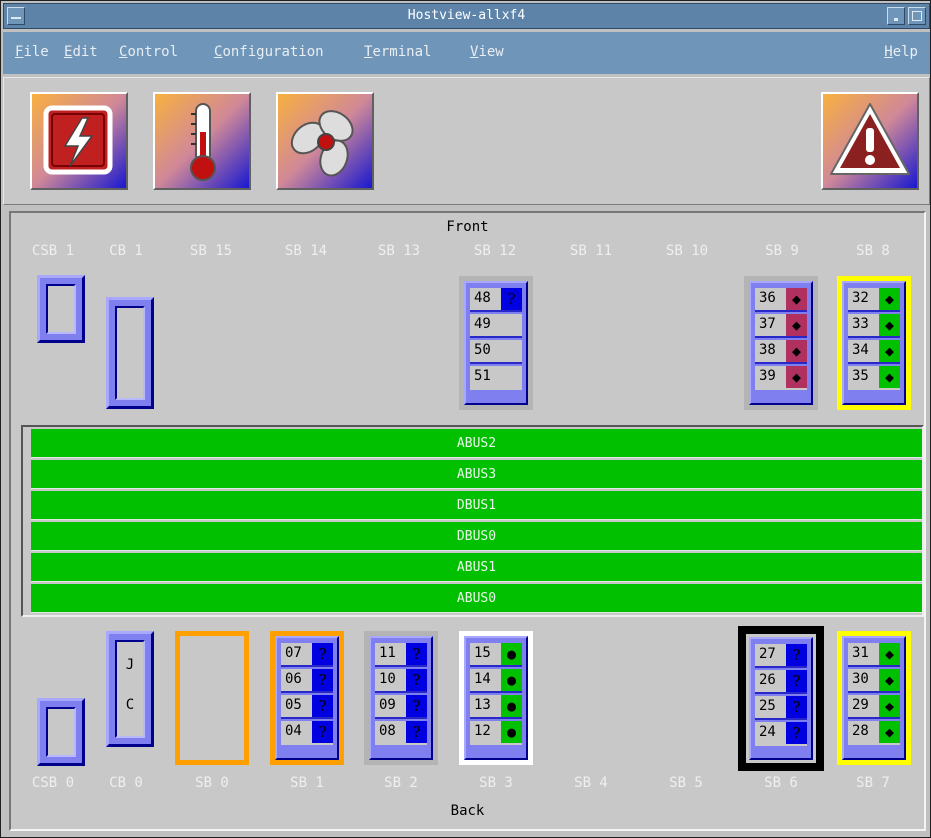 The image size is (931, 838). I want to click on board-31: 31 ◆, so click(874, 655).